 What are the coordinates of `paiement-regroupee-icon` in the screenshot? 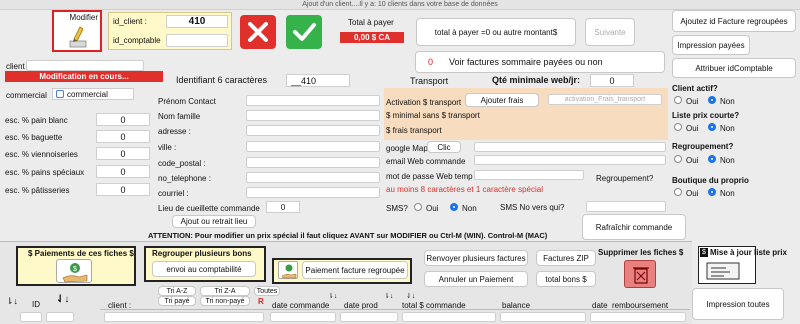 It's located at (288, 270).